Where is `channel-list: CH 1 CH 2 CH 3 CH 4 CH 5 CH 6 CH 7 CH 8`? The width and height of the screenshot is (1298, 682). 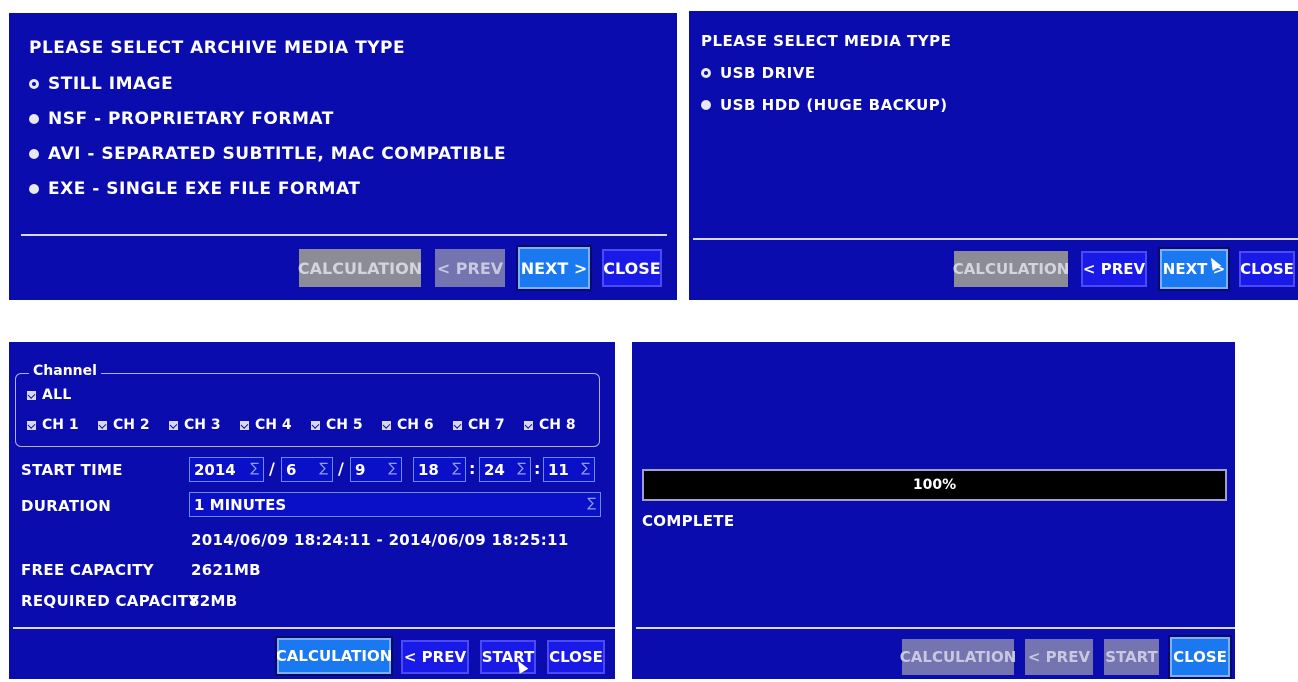
channel-list: CH 1 CH 2 CH 3 CH 4 CH 5 CH 6 CH 7 CH 8 is located at coordinates (309, 425).